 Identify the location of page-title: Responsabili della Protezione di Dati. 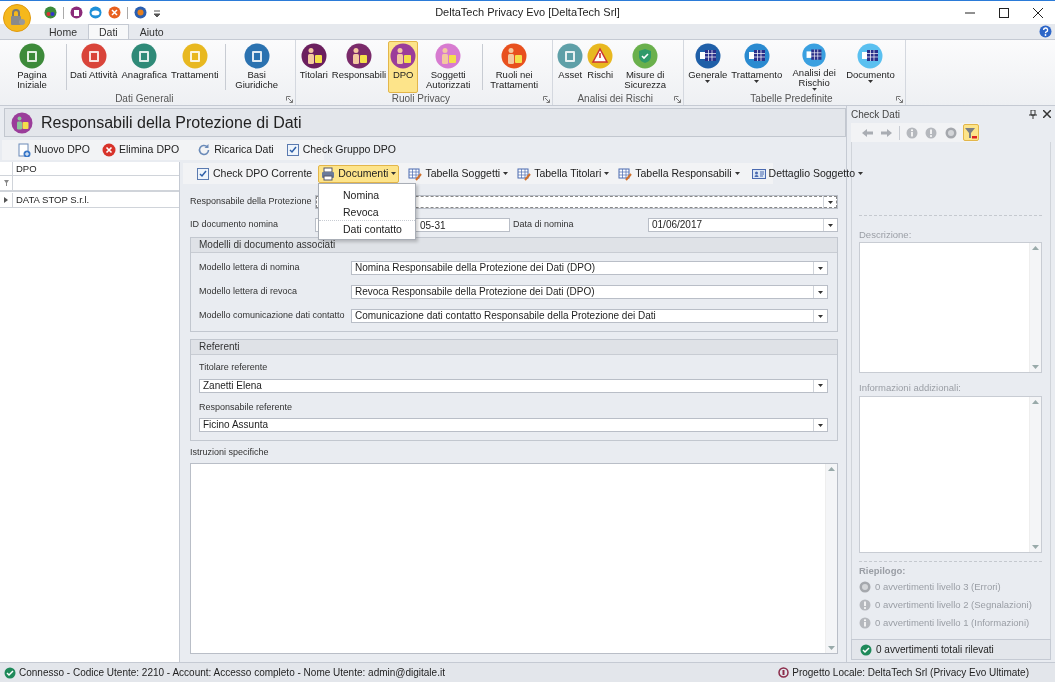
(171, 122).